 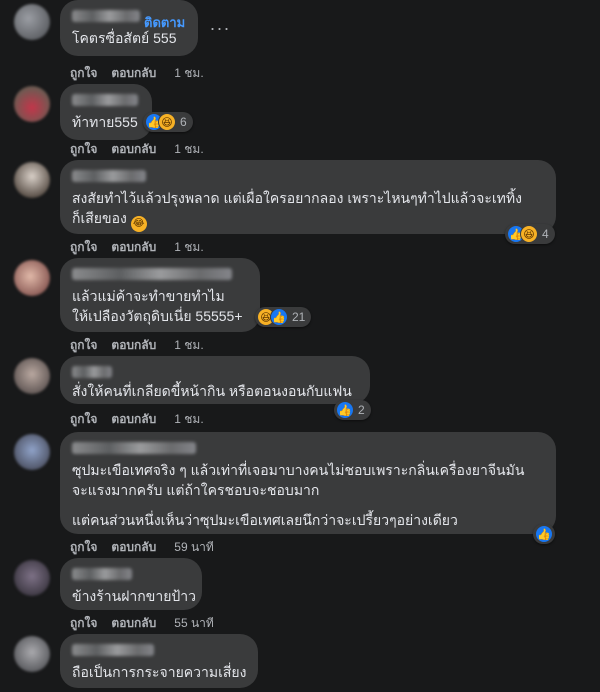 What do you see at coordinates (159, 672) in the screenshot?
I see `comment-text: ถือเป็นการกระจายความเสี่ยง` at bounding box center [159, 672].